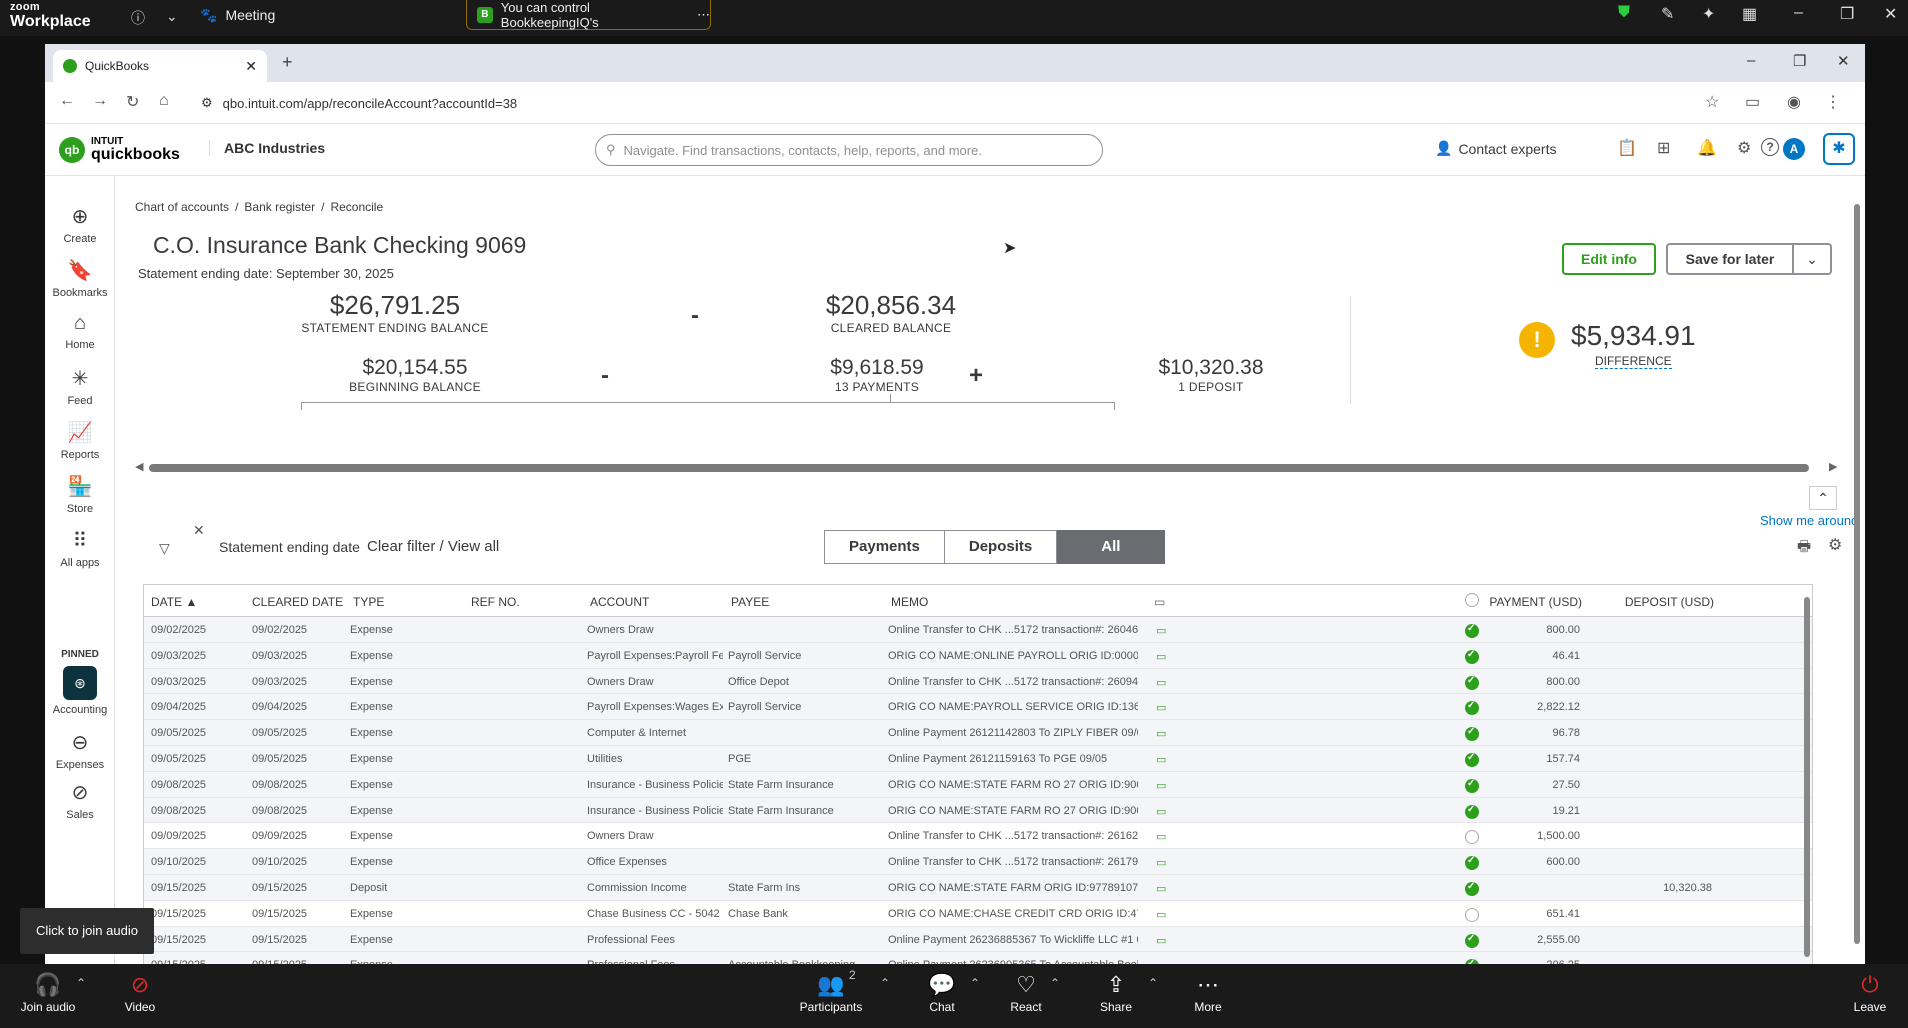  Describe the element at coordinates (237, 15) in the screenshot. I see `meeting-tab: 🐾 Meeting` at that location.